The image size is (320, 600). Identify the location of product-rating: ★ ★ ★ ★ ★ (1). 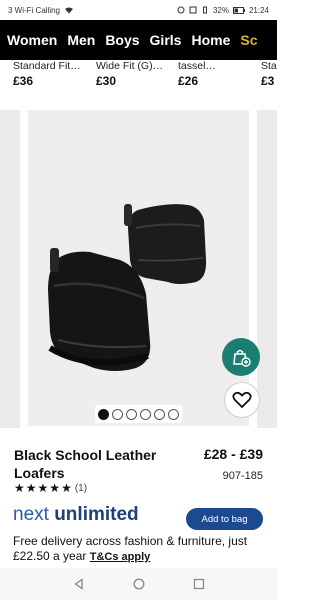
(50, 488).